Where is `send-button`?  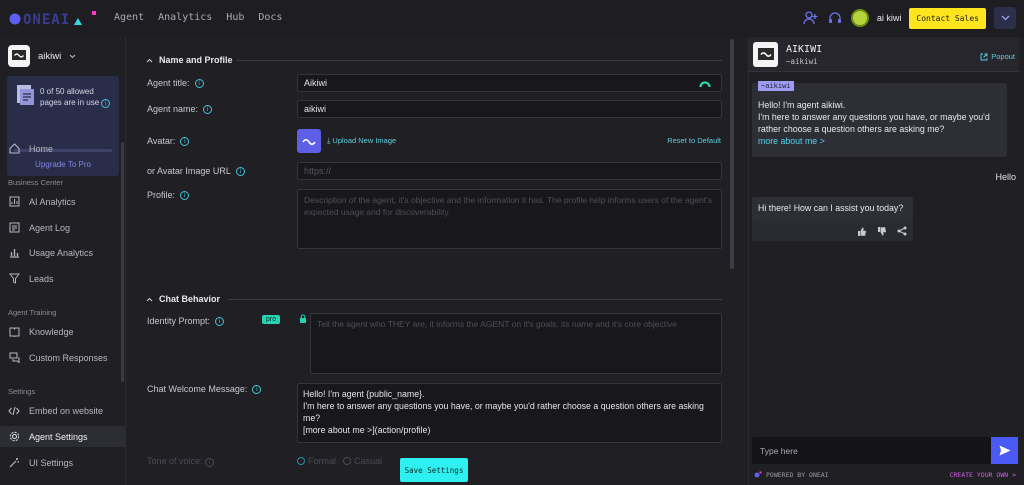 send-button is located at coordinates (1004, 450).